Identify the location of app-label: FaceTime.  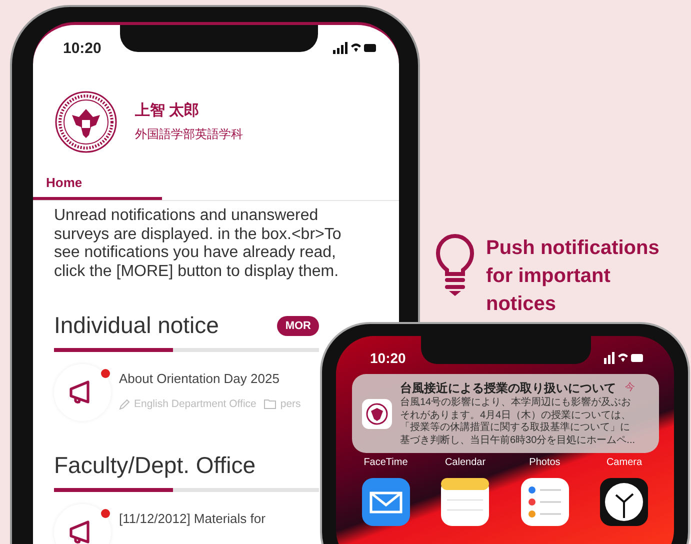
(385, 462).